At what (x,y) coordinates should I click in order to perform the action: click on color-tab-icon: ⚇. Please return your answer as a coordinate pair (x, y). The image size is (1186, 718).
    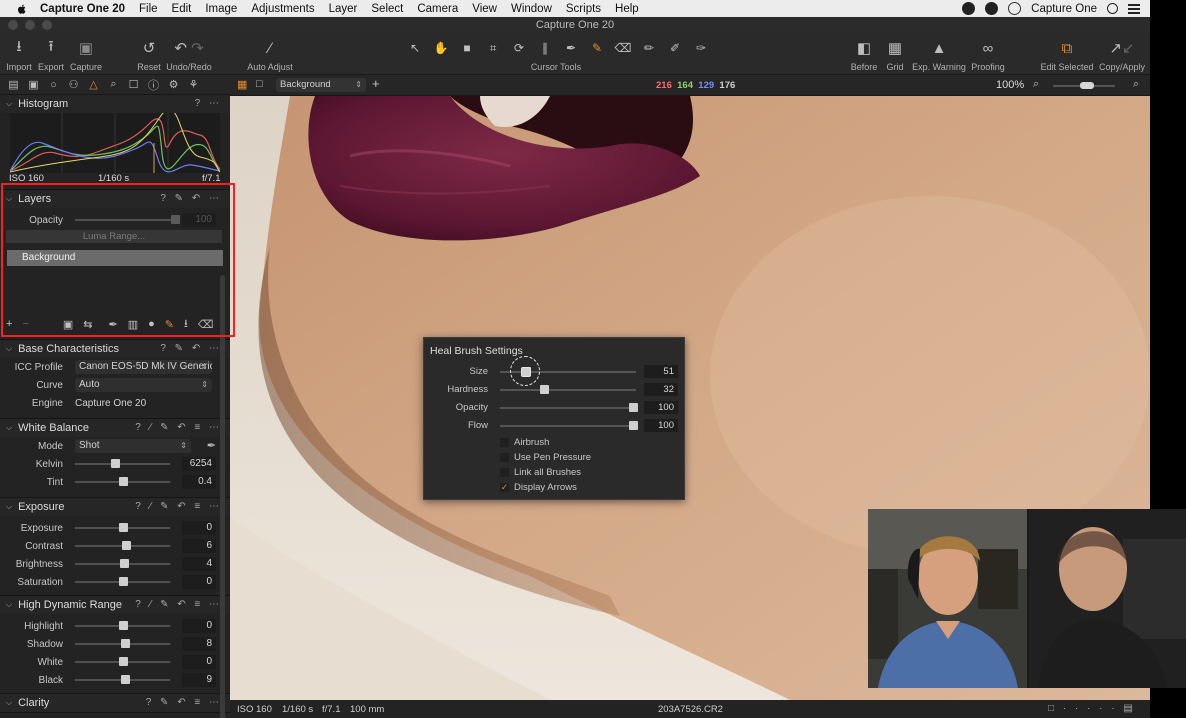
    Looking at the image, I should click on (73, 85).